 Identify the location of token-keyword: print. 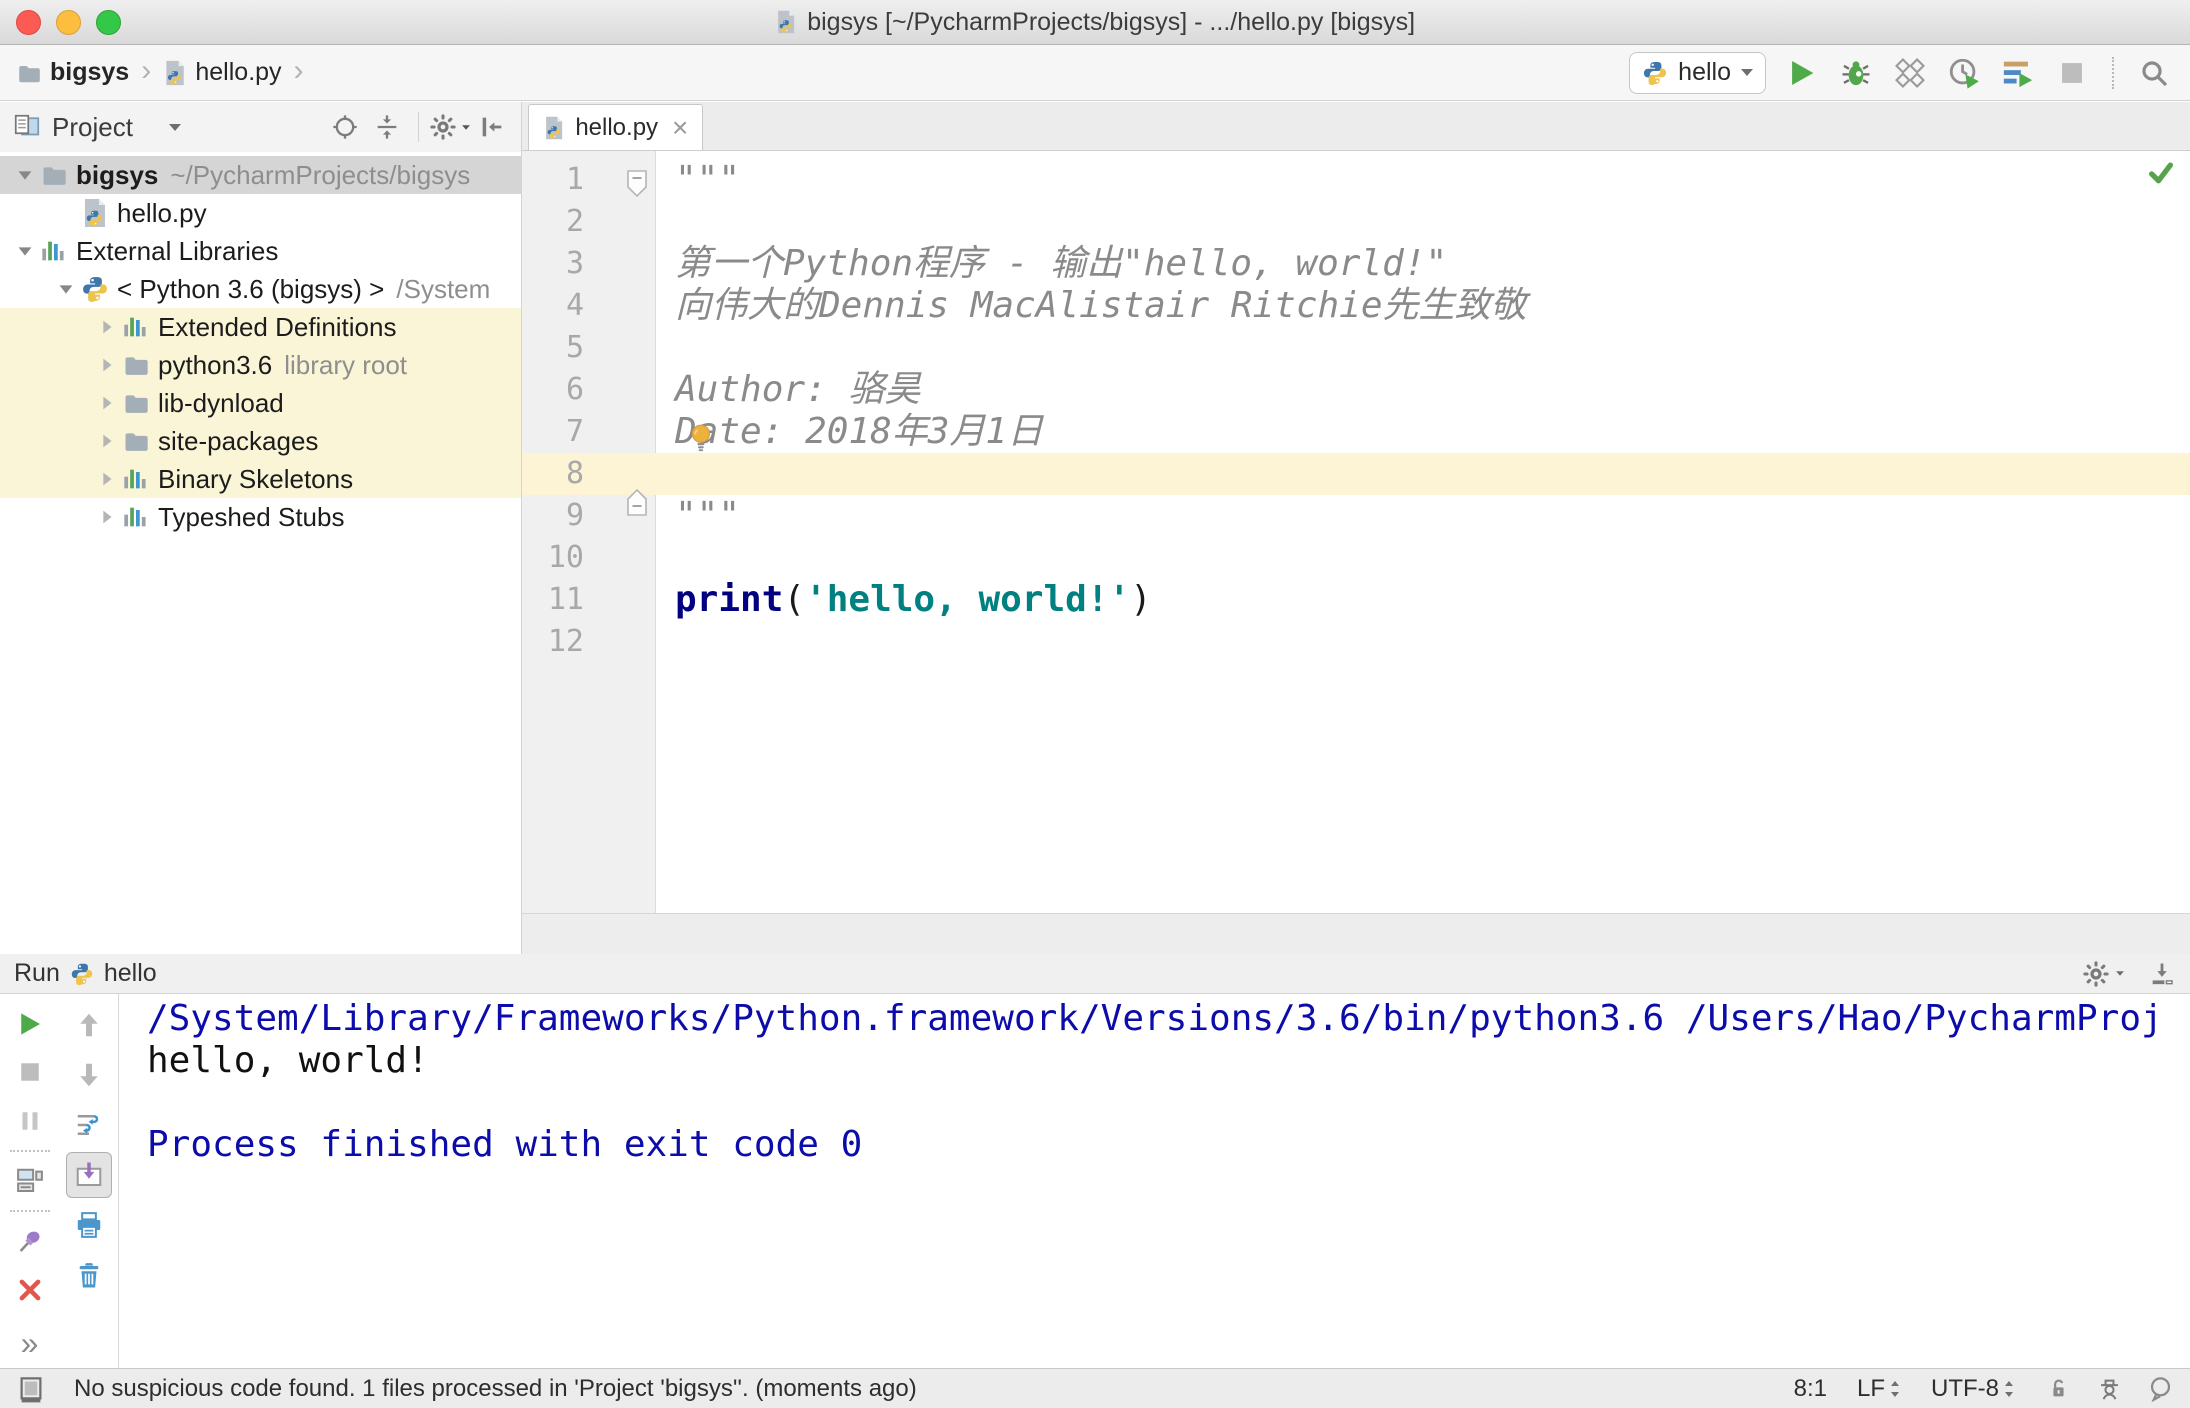
(729, 599).